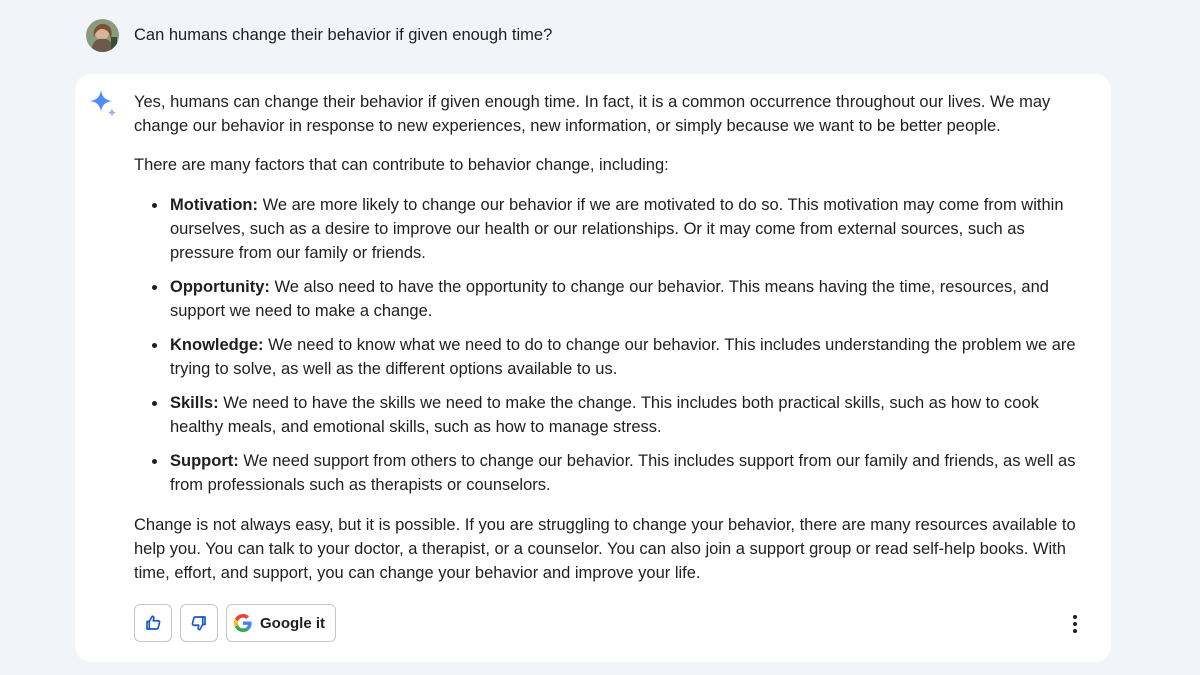 The width and height of the screenshot is (1200, 675). What do you see at coordinates (103, 103) in the screenshot?
I see `sparkle-icon` at bounding box center [103, 103].